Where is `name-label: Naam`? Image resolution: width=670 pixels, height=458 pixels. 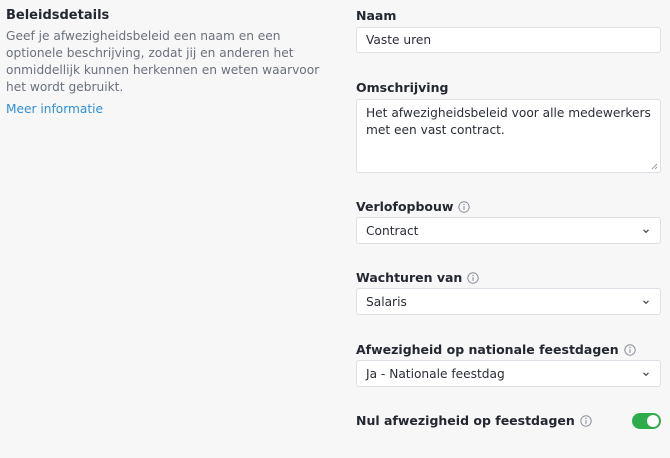
name-label: Naam is located at coordinates (376, 15).